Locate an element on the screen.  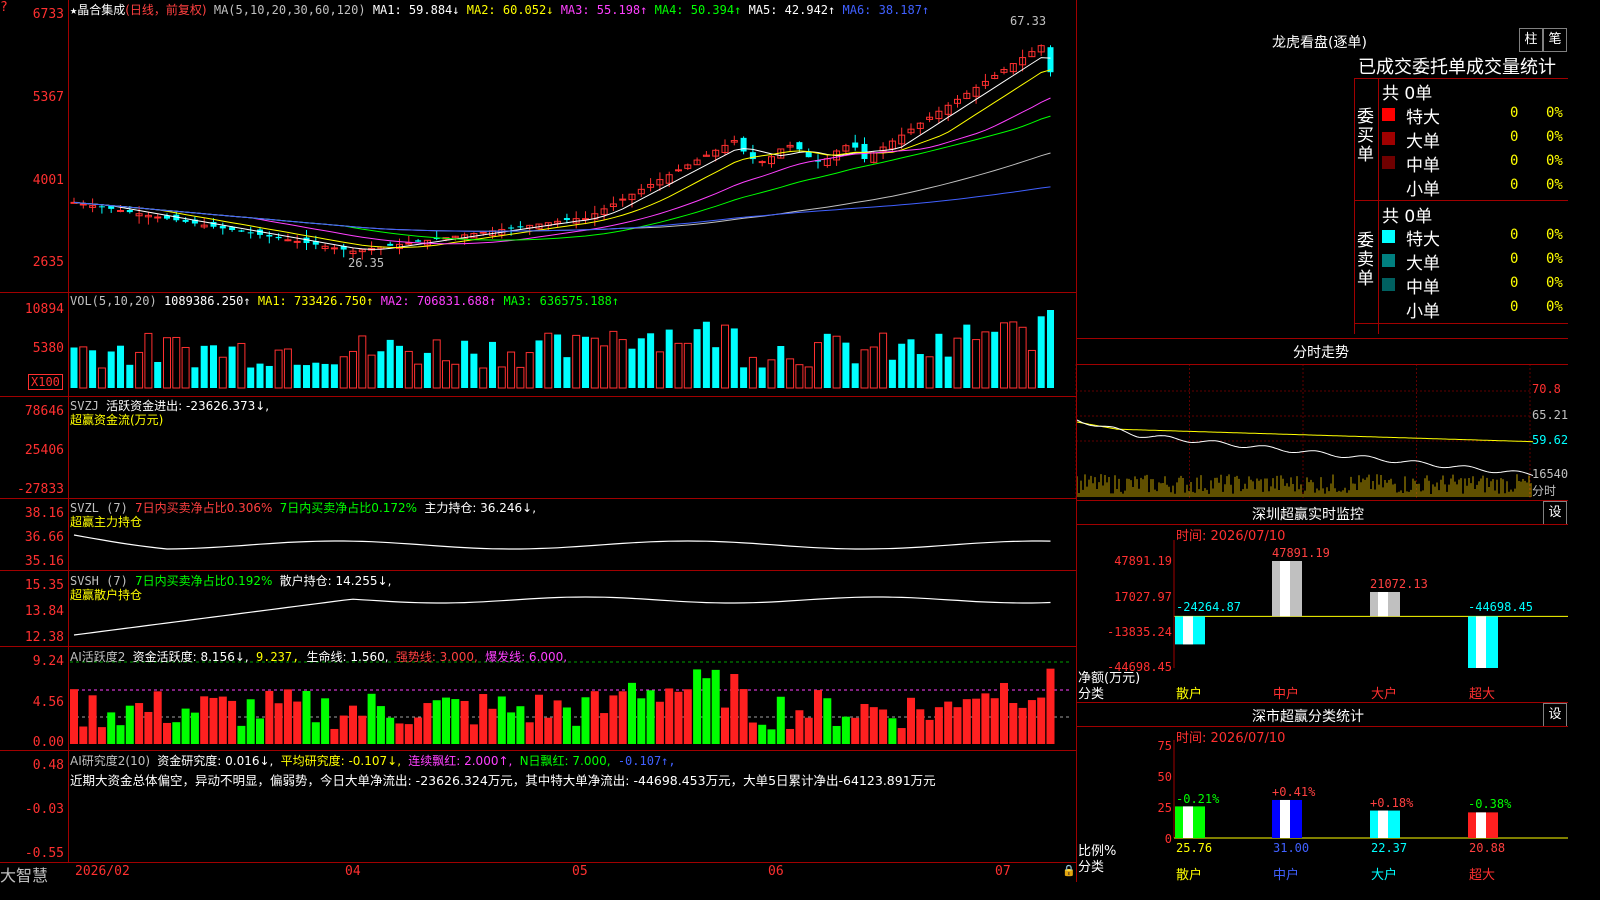
monitor-bar-body is located at coordinates (1190, 630).